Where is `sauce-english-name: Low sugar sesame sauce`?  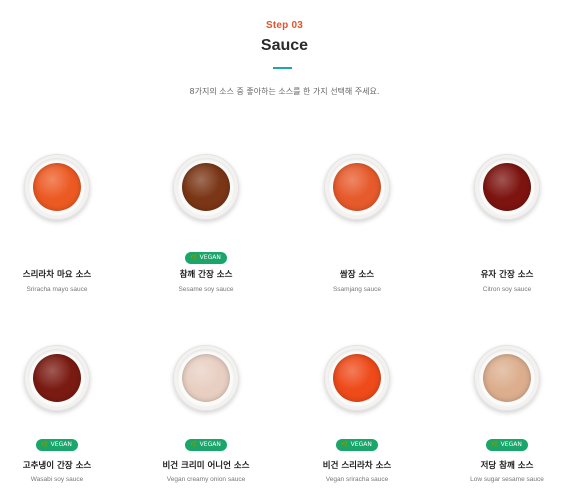
sauce-english-name: Low sugar sesame sauce is located at coordinates (507, 479).